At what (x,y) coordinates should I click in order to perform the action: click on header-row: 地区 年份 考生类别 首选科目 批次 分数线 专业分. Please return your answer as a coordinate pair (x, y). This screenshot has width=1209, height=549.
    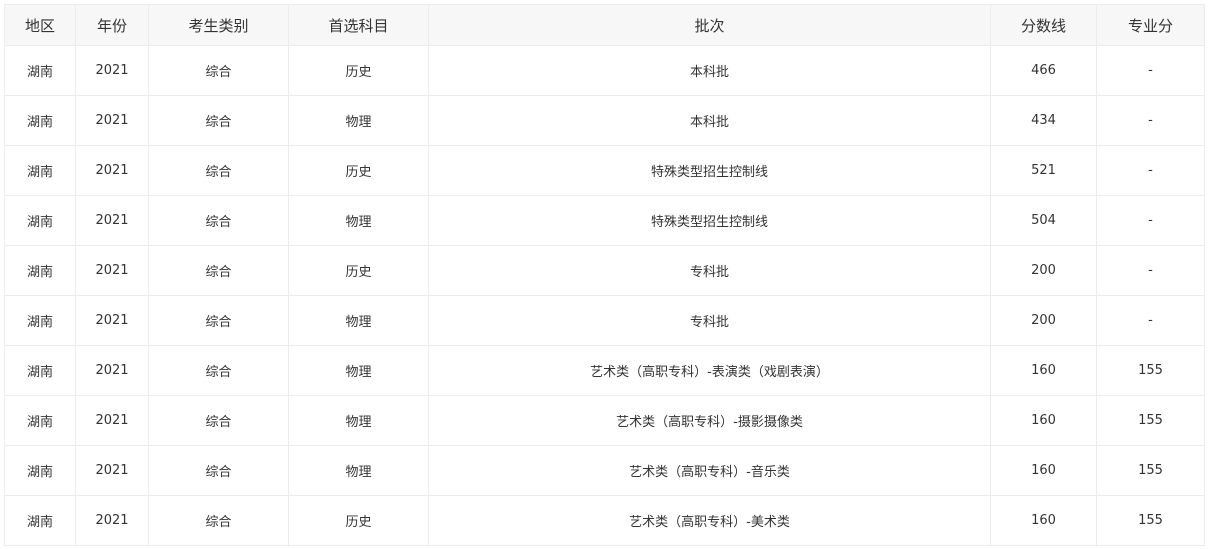
    Looking at the image, I should click on (604, 25).